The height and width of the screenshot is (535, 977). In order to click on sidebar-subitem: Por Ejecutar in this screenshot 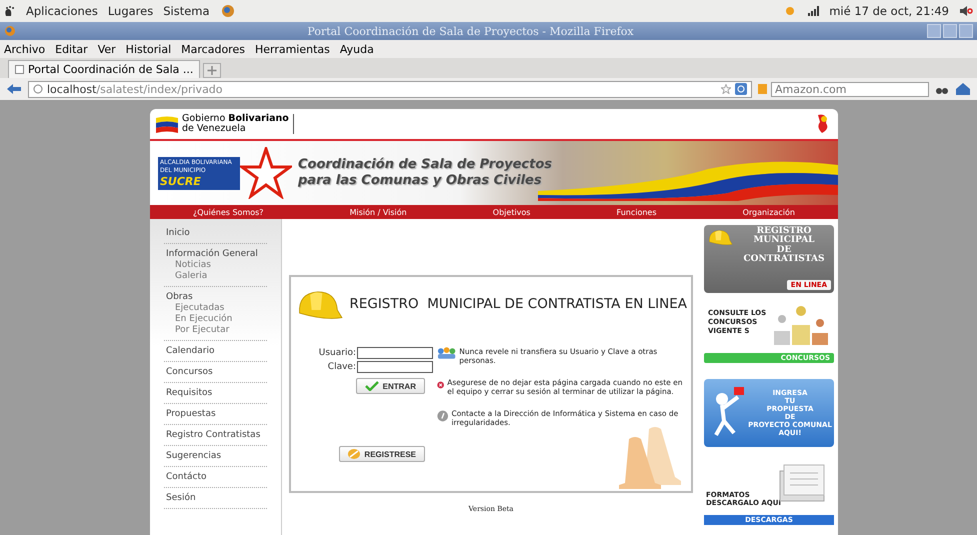, I will do `click(216, 330)`.